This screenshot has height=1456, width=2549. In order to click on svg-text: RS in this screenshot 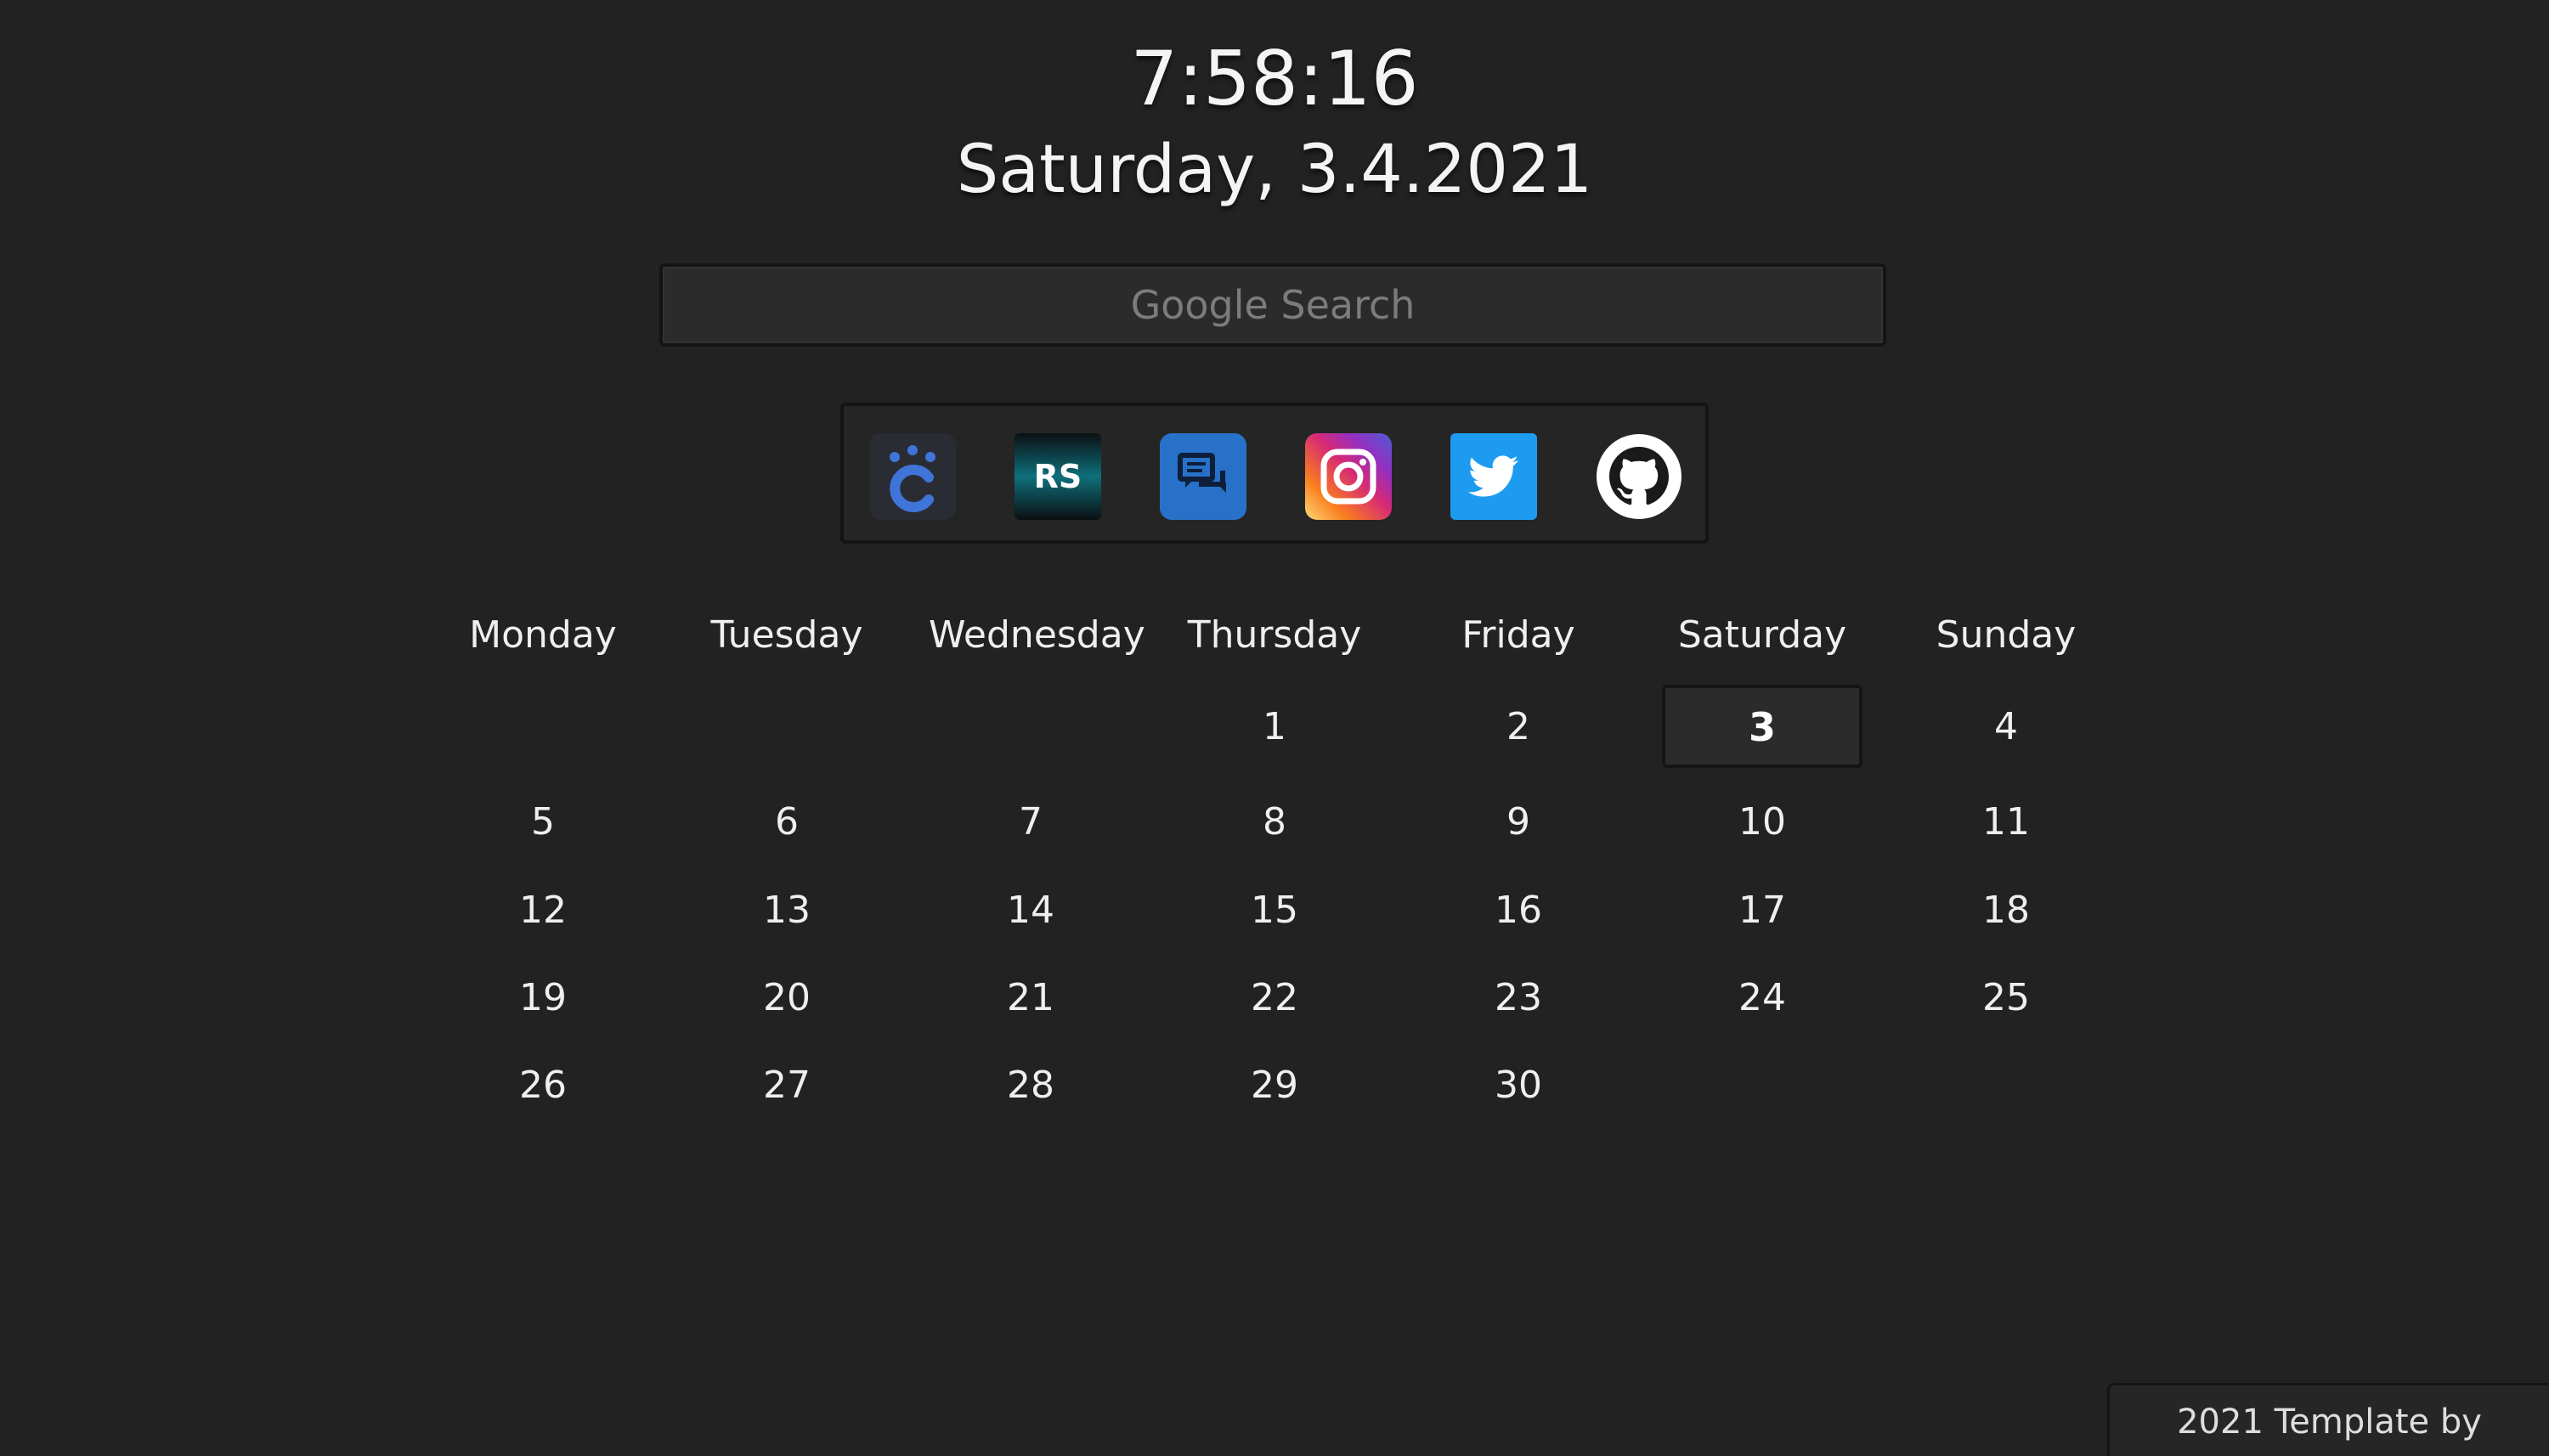, I will do `click(1058, 477)`.